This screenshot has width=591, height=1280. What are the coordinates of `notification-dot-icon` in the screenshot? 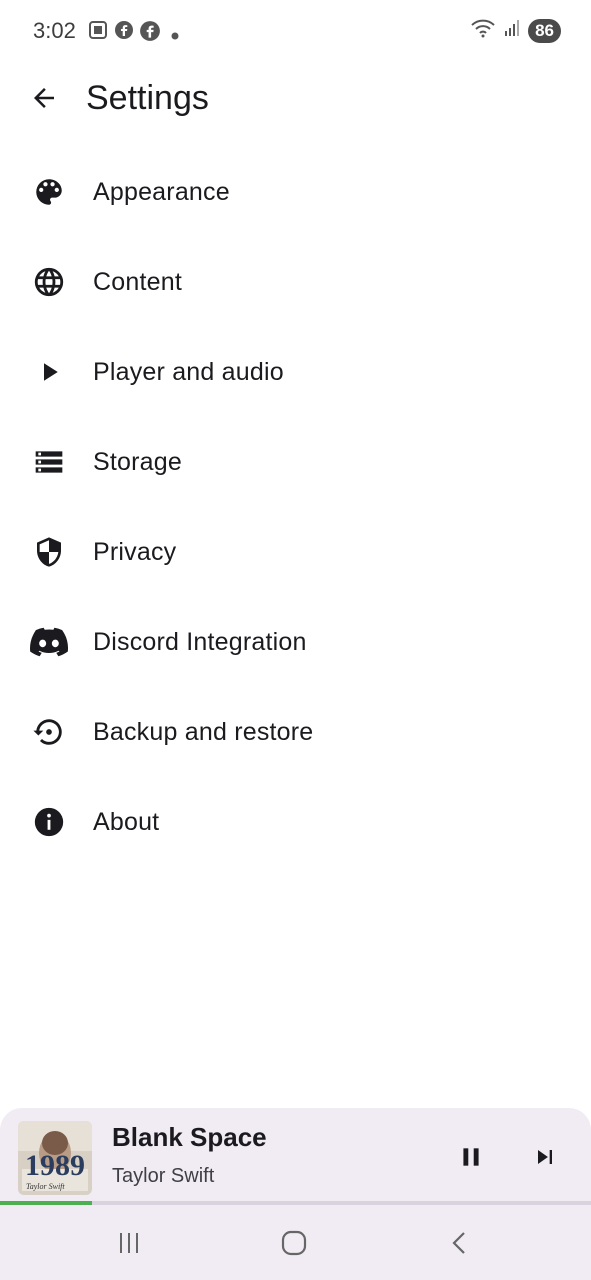 It's located at (175, 36).